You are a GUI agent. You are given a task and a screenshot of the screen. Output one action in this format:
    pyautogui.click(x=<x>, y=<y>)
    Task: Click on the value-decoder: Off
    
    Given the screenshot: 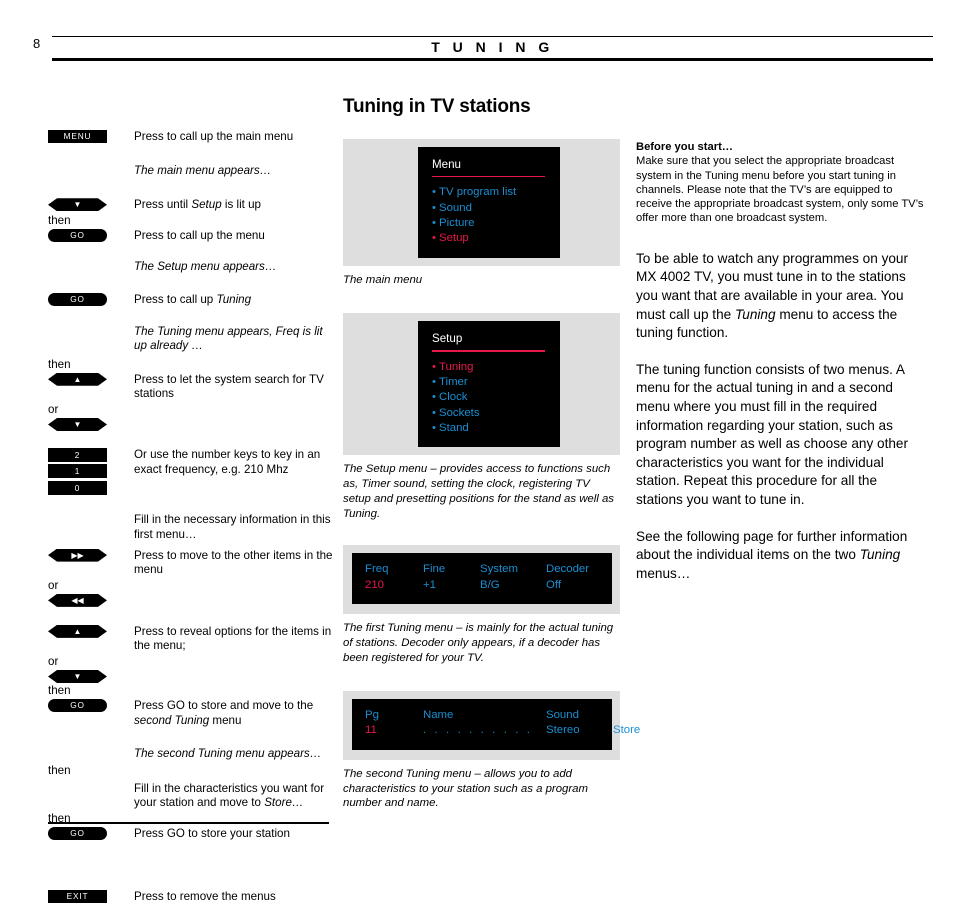 What is the action you would take?
    pyautogui.click(x=553, y=586)
    